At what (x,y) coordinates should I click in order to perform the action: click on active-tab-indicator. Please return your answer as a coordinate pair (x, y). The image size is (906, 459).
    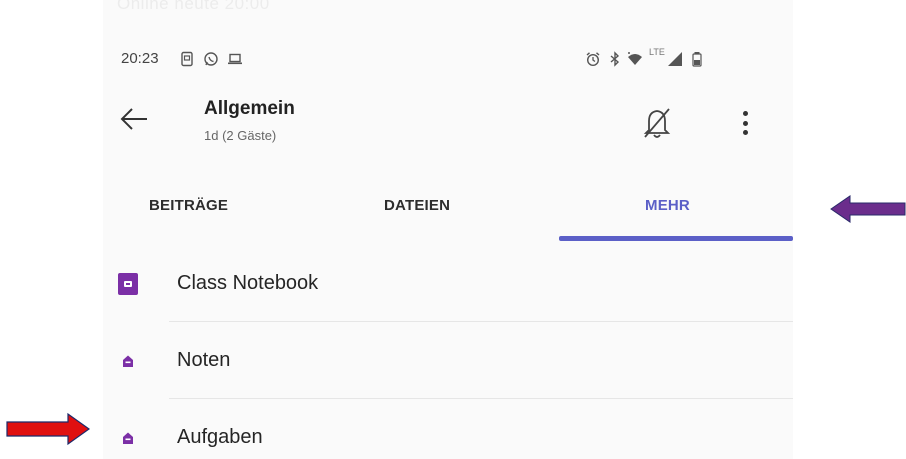
    Looking at the image, I should click on (676, 238).